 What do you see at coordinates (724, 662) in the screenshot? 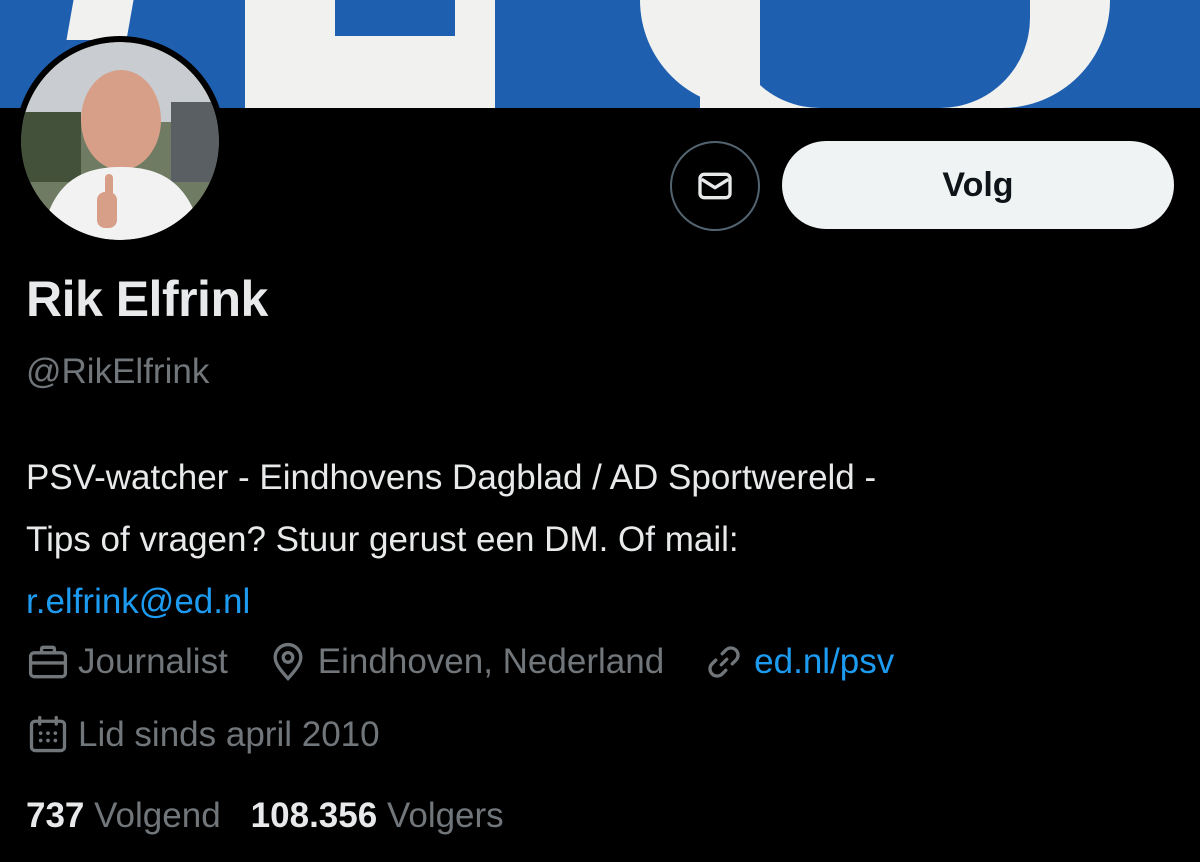
I see `link-icon` at bounding box center [724, 662].